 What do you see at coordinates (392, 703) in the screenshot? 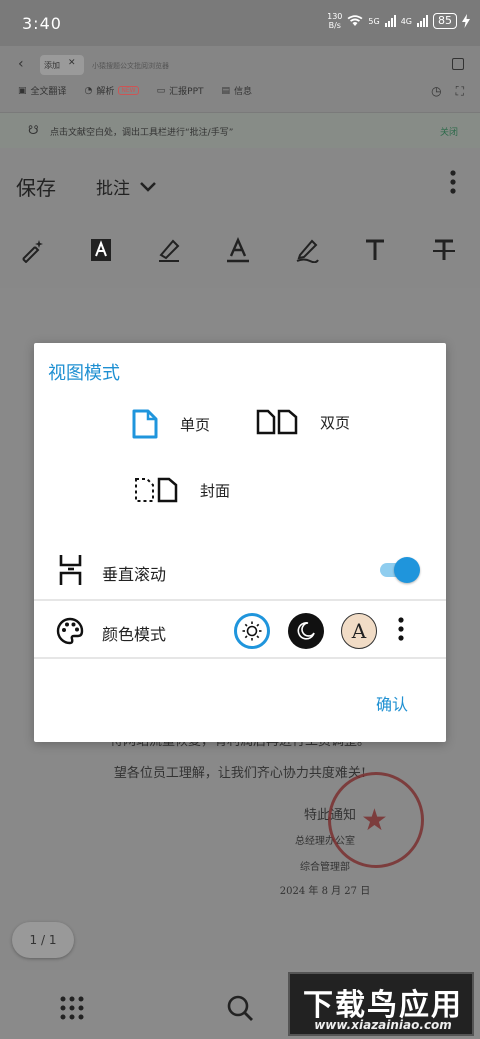
I see `confirm-button: 确认` at bounding box center [392, 703].